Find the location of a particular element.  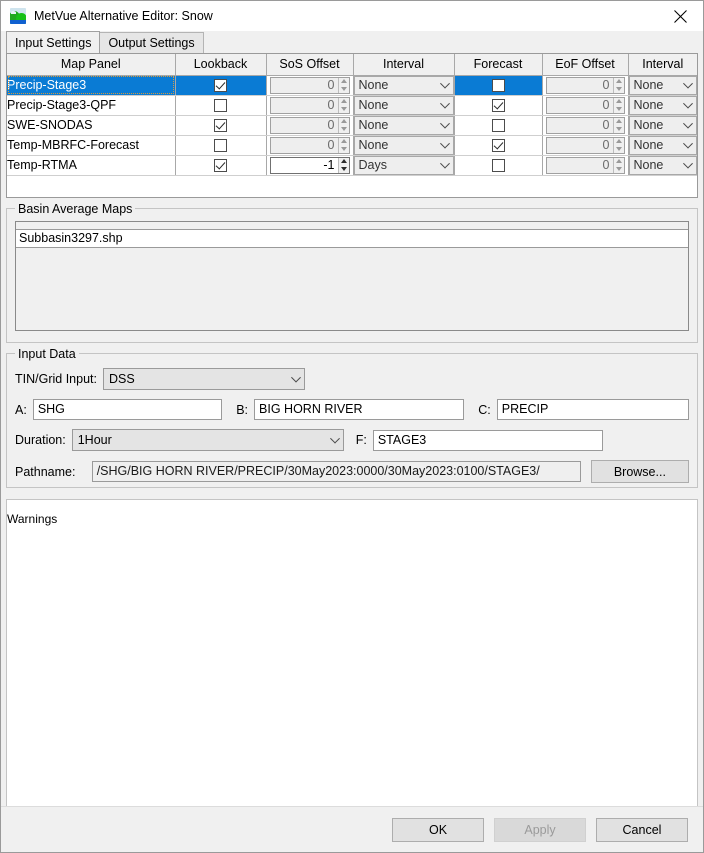

table-row: Temp-RTMA -1 Days 0 None is located at coordinates (352, 165).